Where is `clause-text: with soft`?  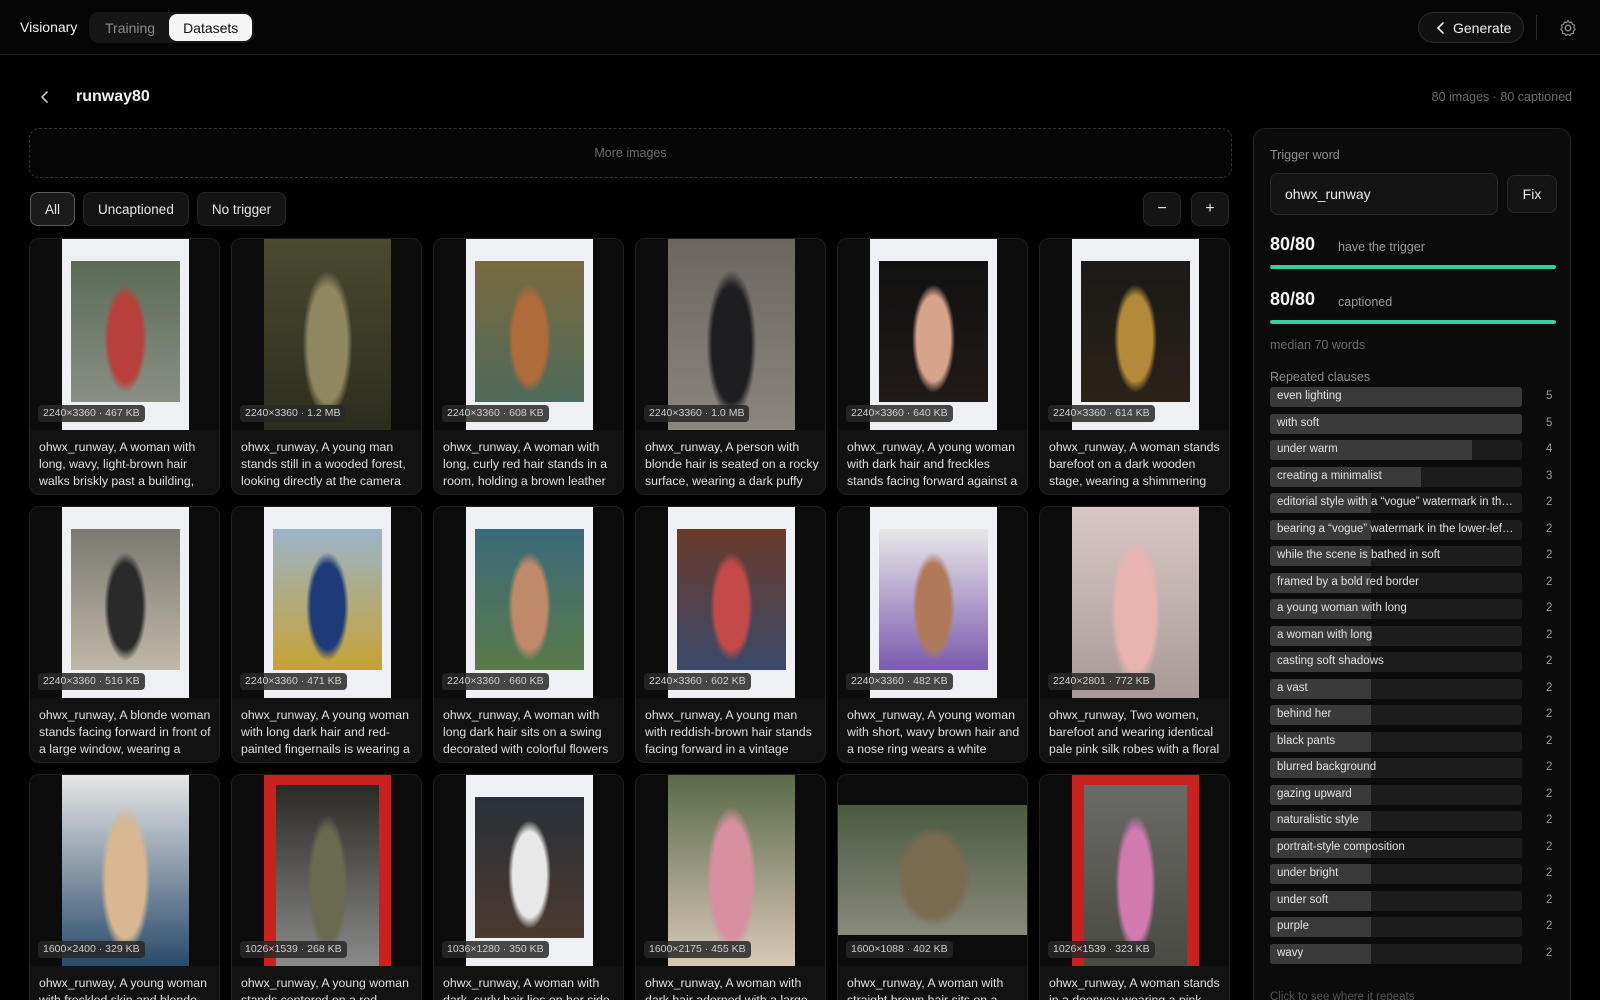
clause-text: with soft is located at coordinates (1298, 422).